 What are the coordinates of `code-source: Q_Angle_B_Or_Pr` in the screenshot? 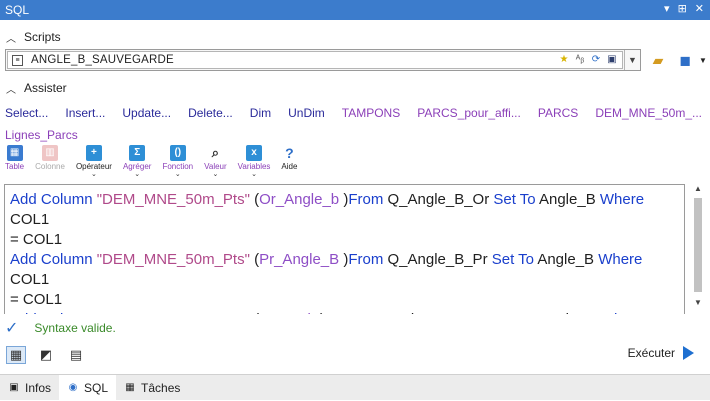 It's located at (426, 312).